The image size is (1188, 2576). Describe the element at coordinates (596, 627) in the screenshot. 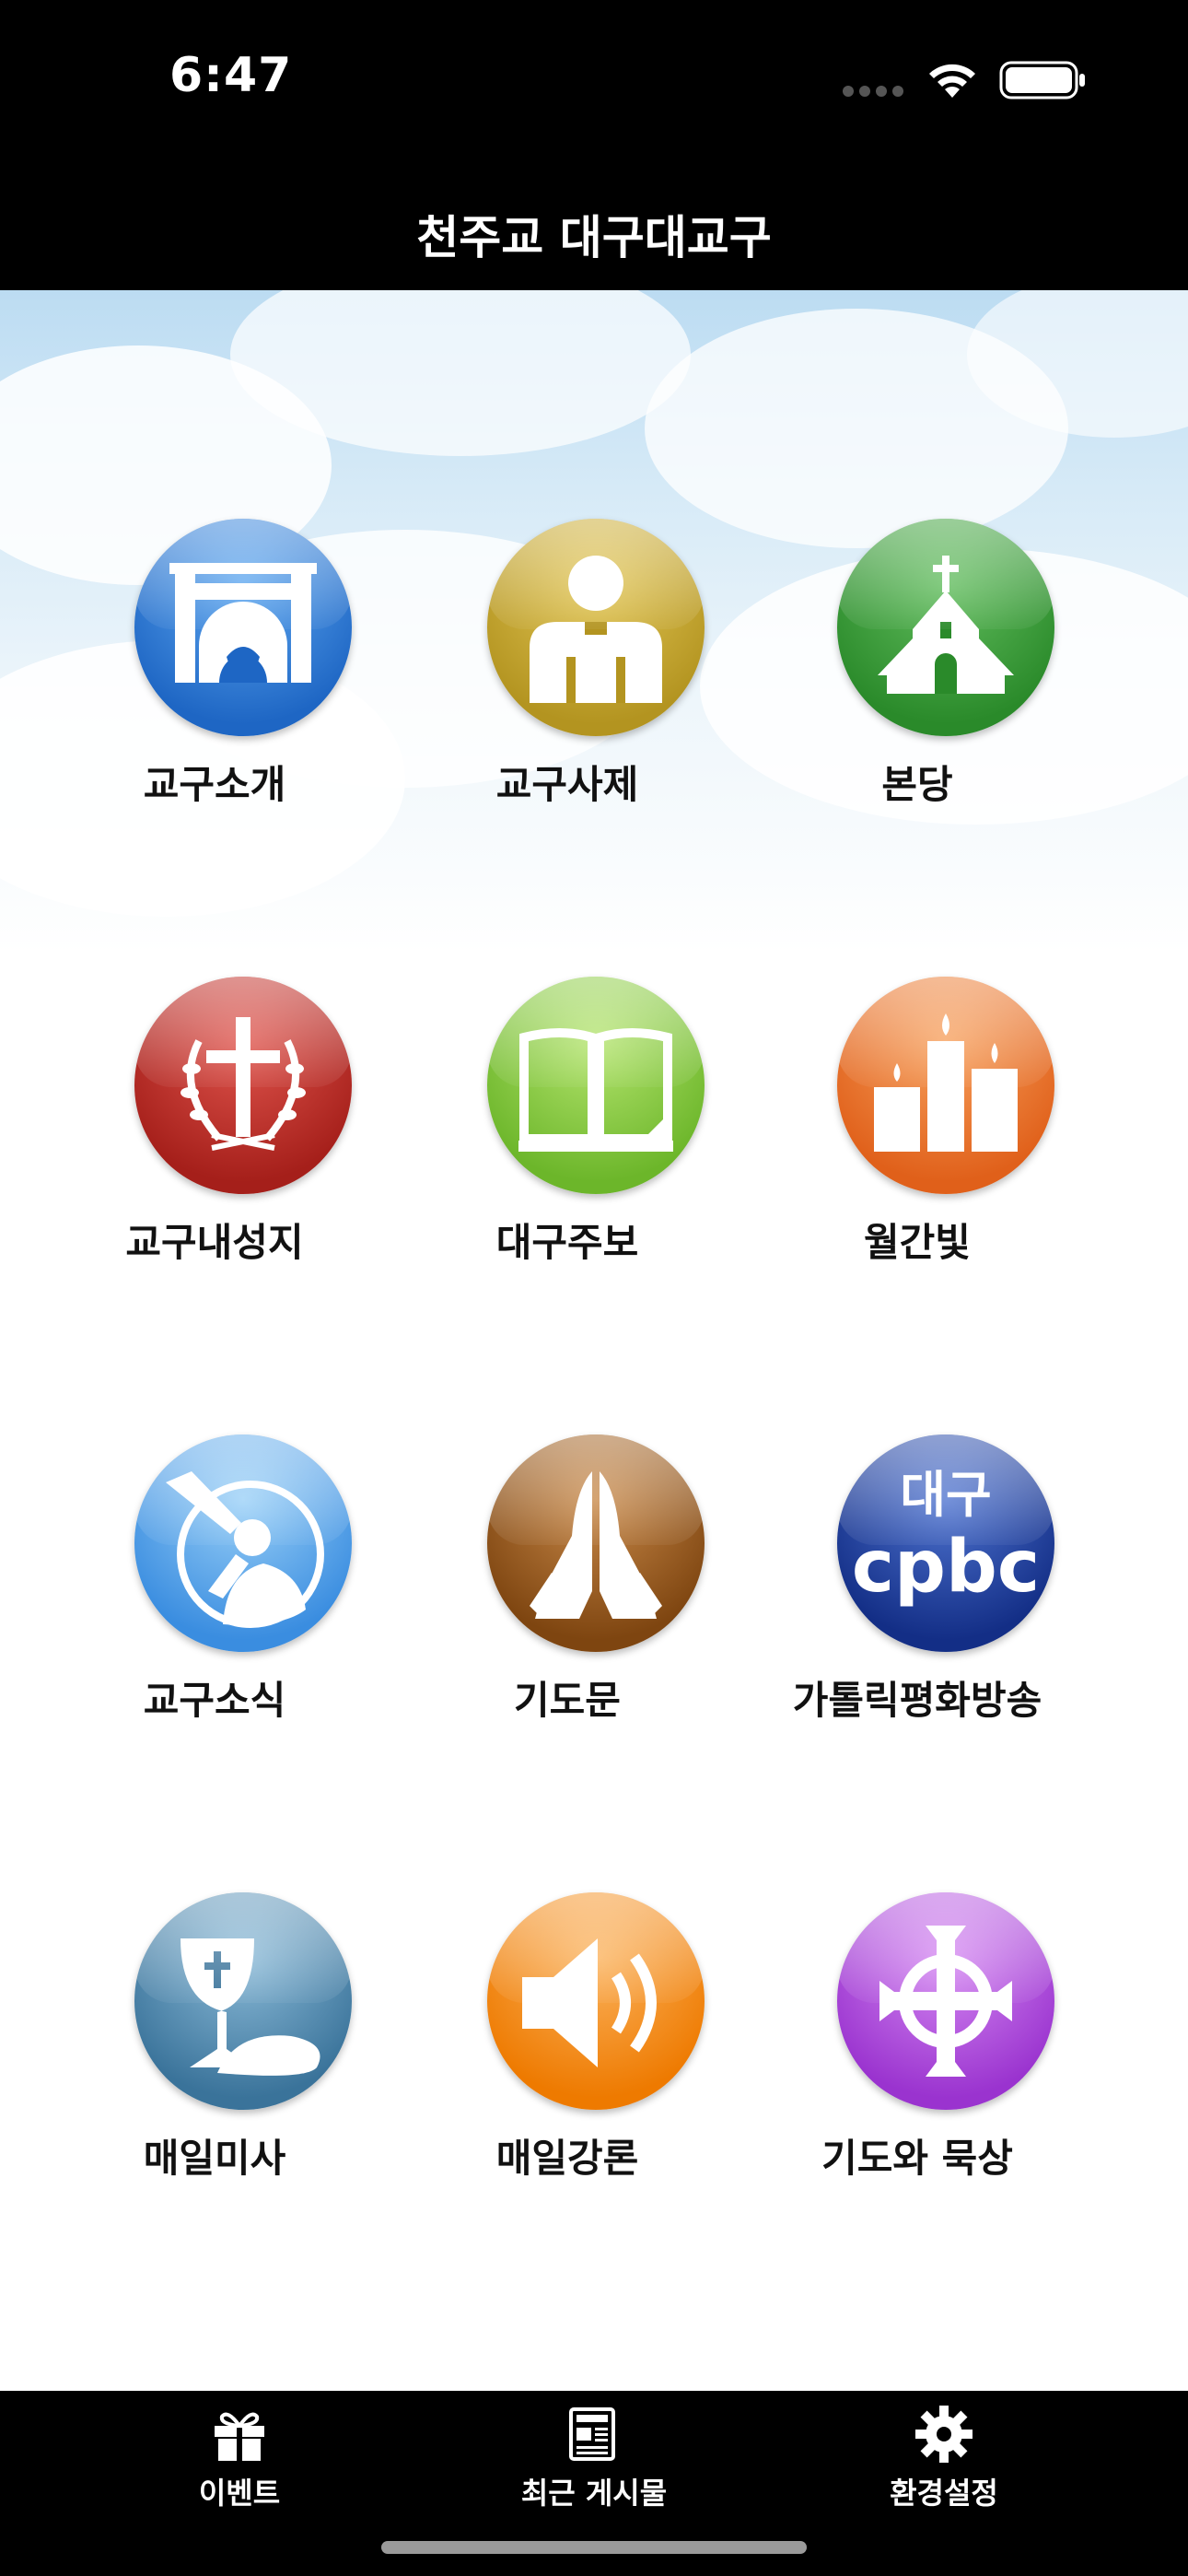

I see `priest-icon` at that location.